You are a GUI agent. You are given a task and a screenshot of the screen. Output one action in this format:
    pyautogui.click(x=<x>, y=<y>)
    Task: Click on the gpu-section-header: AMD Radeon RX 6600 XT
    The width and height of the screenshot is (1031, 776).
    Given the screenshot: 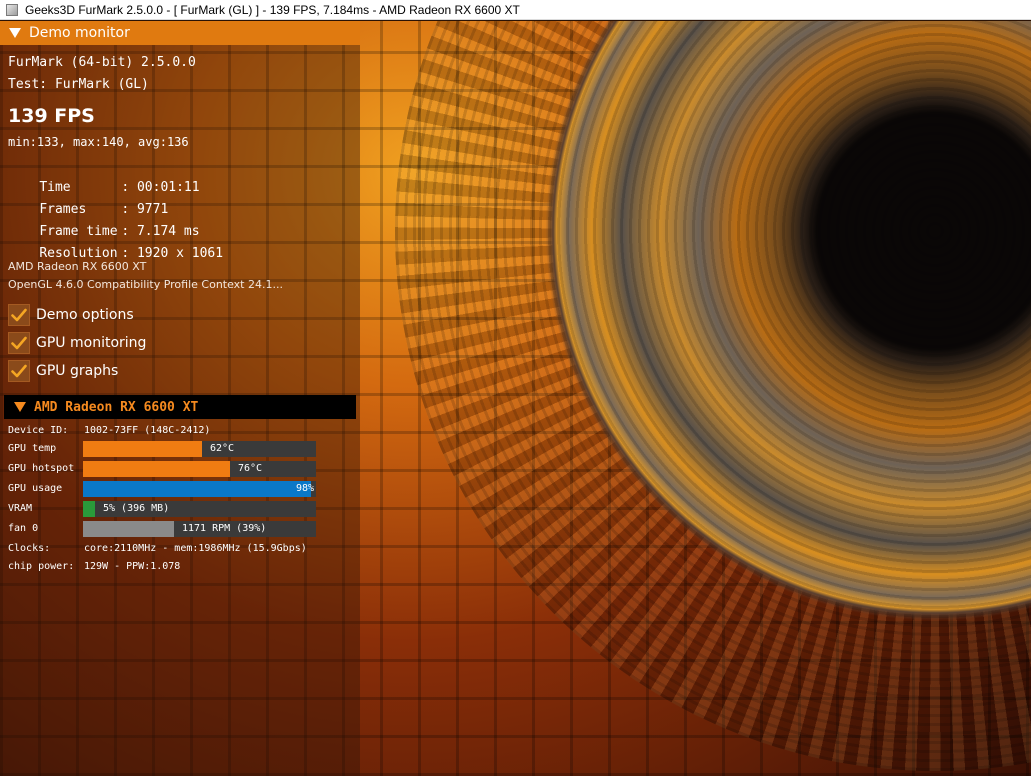 What is the action you would take?
    pyautogui.click(x=180, y=407)
    